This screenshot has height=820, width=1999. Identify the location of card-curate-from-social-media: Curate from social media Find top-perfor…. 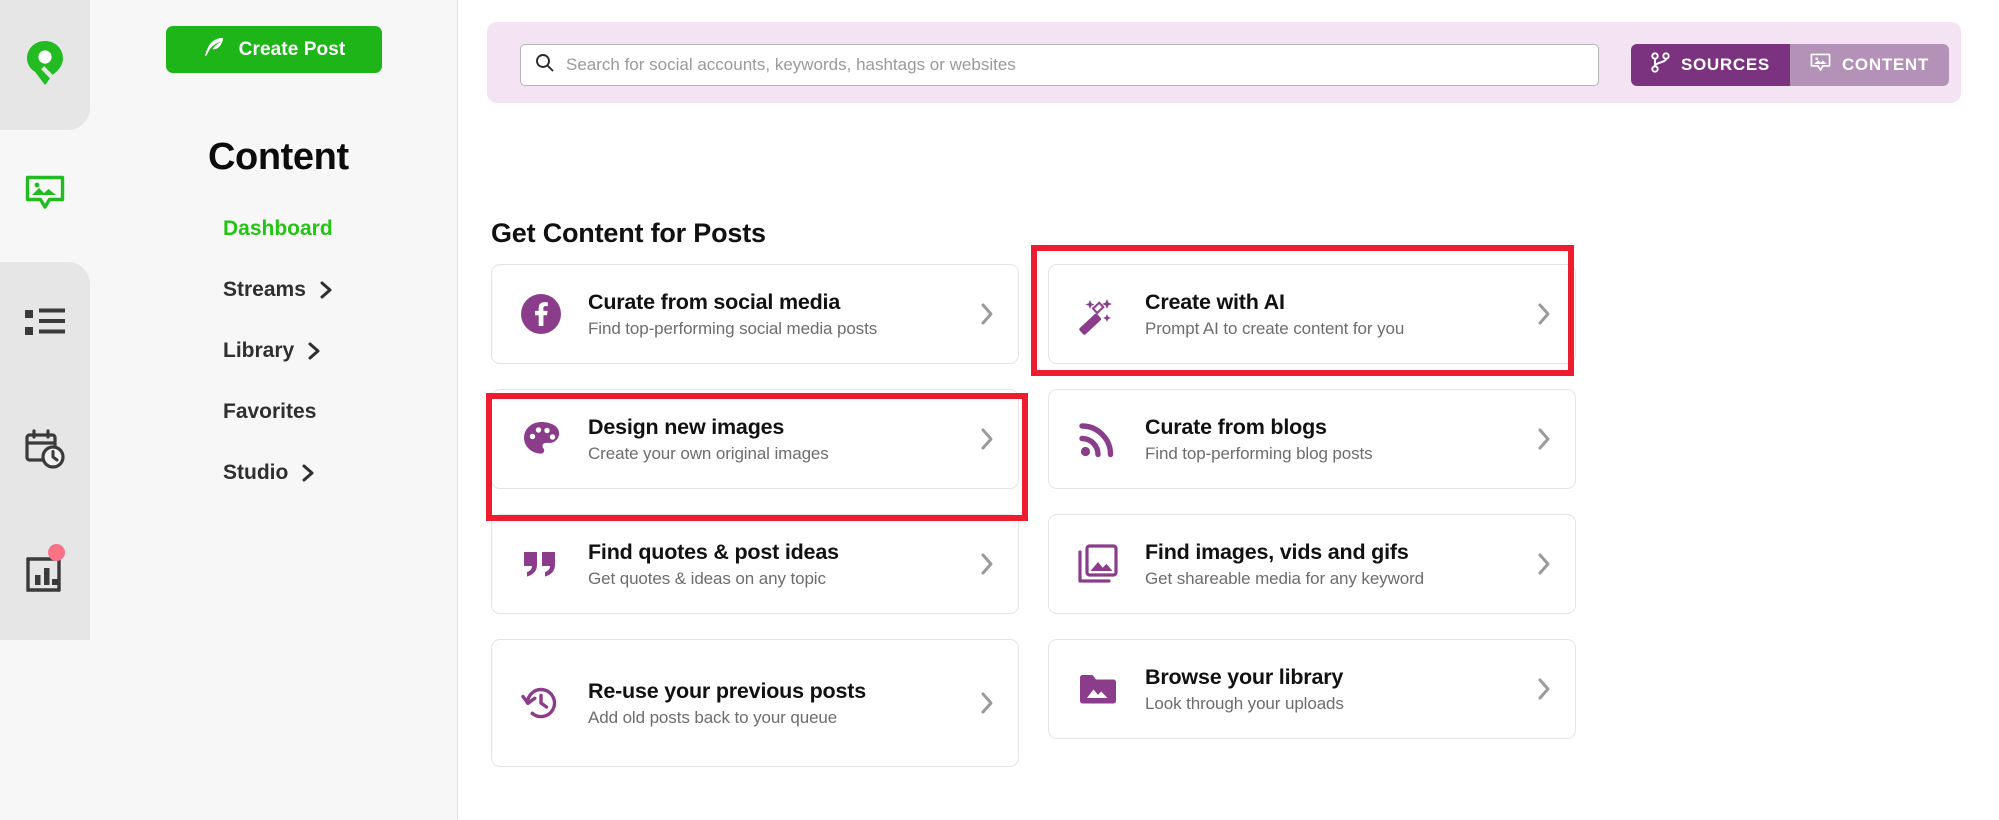
(755, 314).